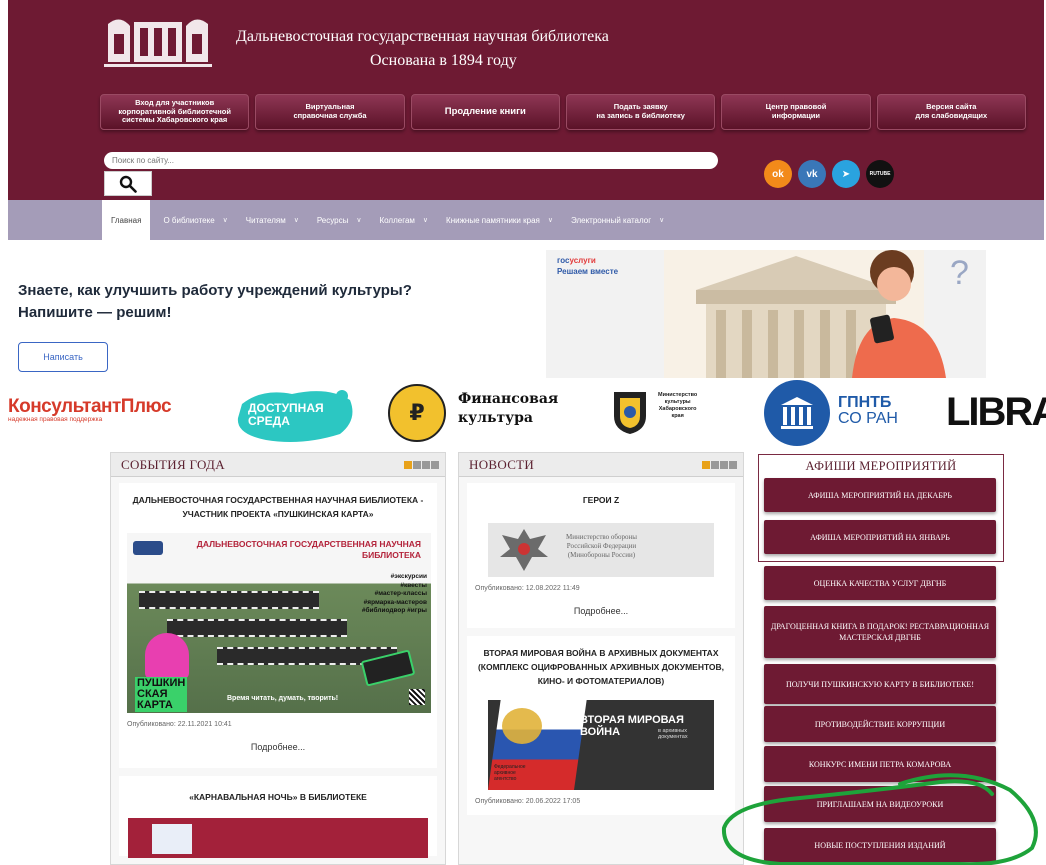 This screenshot has width=1046, height=865. I want to click on legal-info-center-button: Центр правовой информации, so click(796, 112).